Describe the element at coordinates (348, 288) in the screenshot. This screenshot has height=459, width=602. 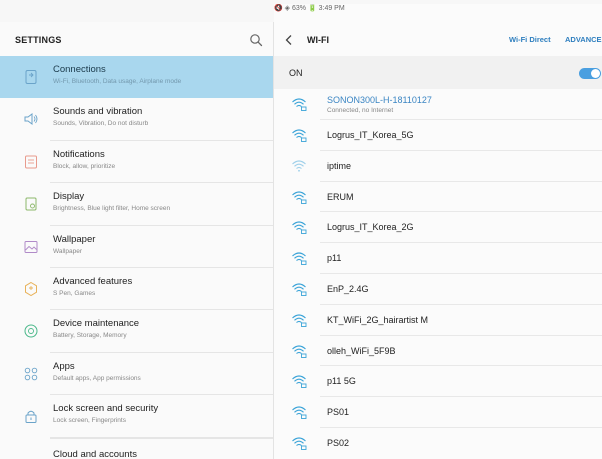
I see `network-name: EnP_2.4G` at that location.